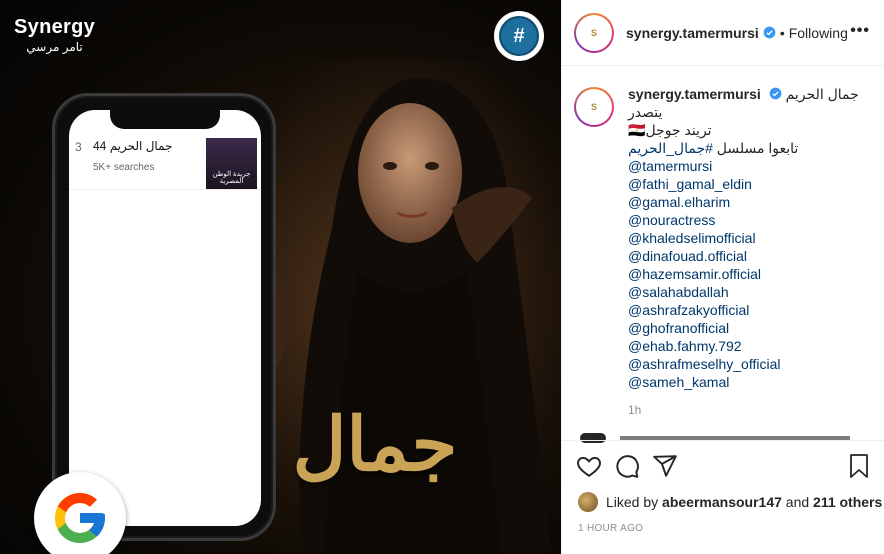  I want to click on mention-link: @khaledselimofficial, so click(750, 238).